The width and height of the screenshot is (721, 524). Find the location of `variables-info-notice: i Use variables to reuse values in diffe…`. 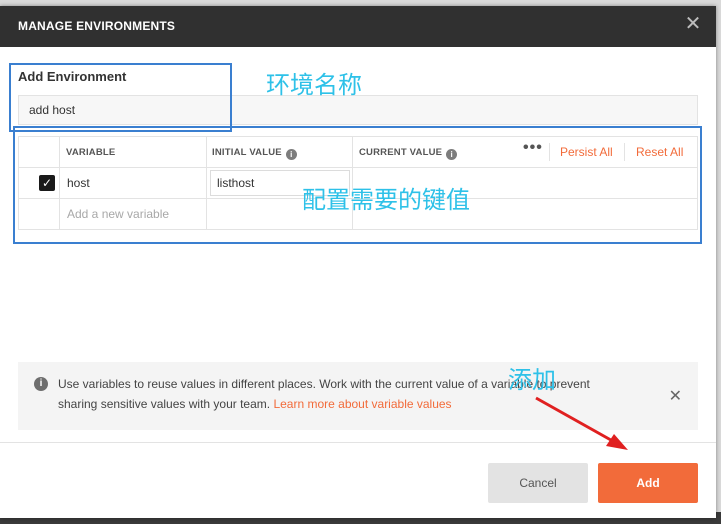

variables-info-notice: i Use variables to reuse values in diffe… is located at coordinates (358, 396).